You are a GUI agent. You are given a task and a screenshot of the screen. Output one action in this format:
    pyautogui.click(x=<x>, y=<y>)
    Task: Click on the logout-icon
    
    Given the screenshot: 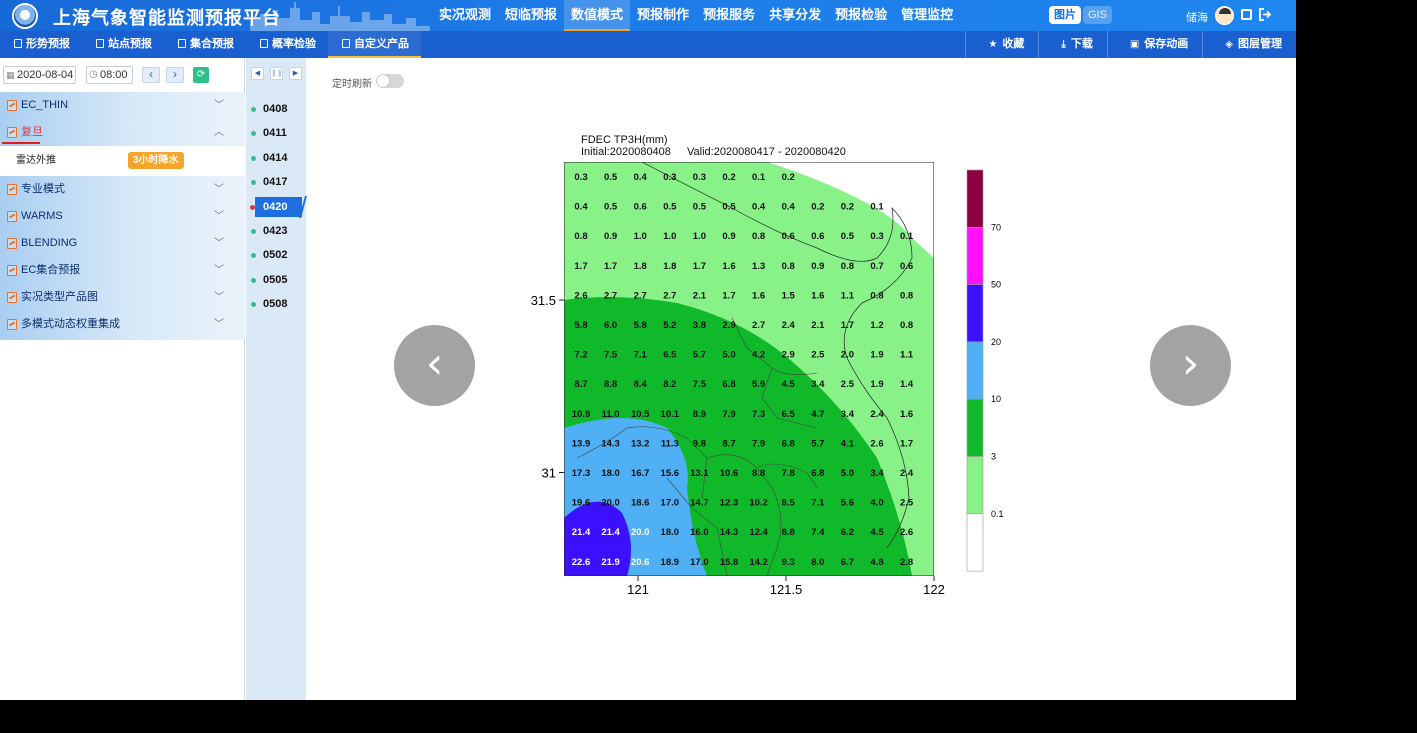 What is the action you would take?
    pyautogui.click(x=1264, y=14)
    